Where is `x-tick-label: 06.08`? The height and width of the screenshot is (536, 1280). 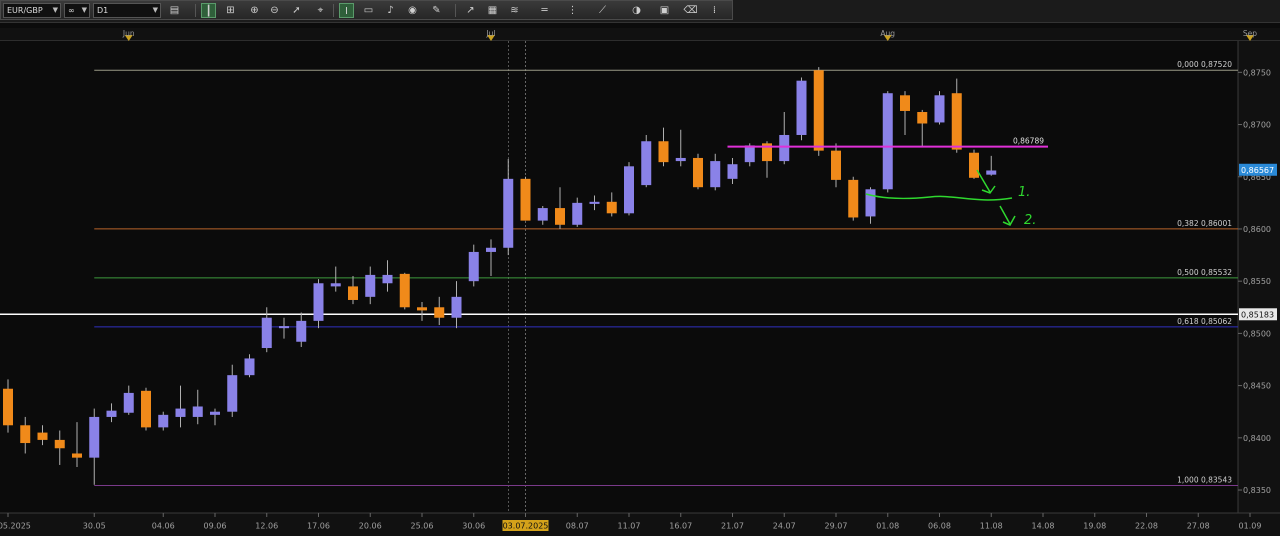 x-tick-label: 06.08 is located at coordinates (939, 526).